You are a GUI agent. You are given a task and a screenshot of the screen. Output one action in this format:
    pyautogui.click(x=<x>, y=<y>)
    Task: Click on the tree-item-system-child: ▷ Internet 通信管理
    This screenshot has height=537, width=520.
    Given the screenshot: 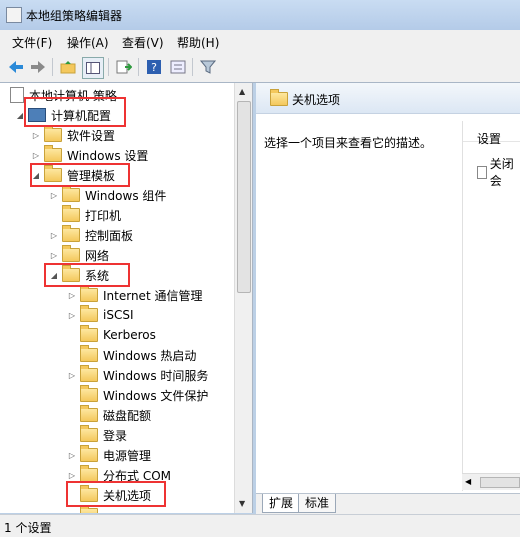 What is the action you would take?
    pyautogui.click(x=134, y=295)
    